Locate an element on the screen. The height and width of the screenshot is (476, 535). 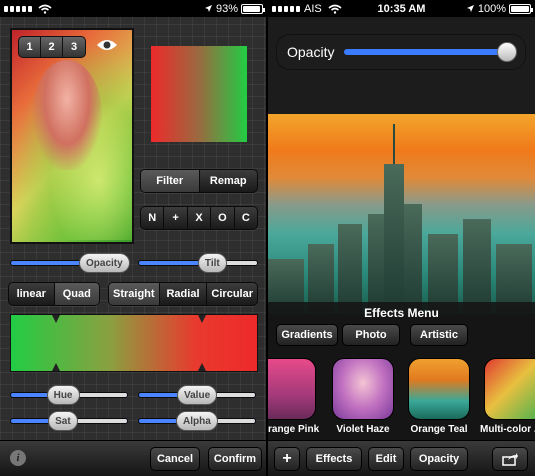
gradient-swatch is located at coordinates (199, 94).